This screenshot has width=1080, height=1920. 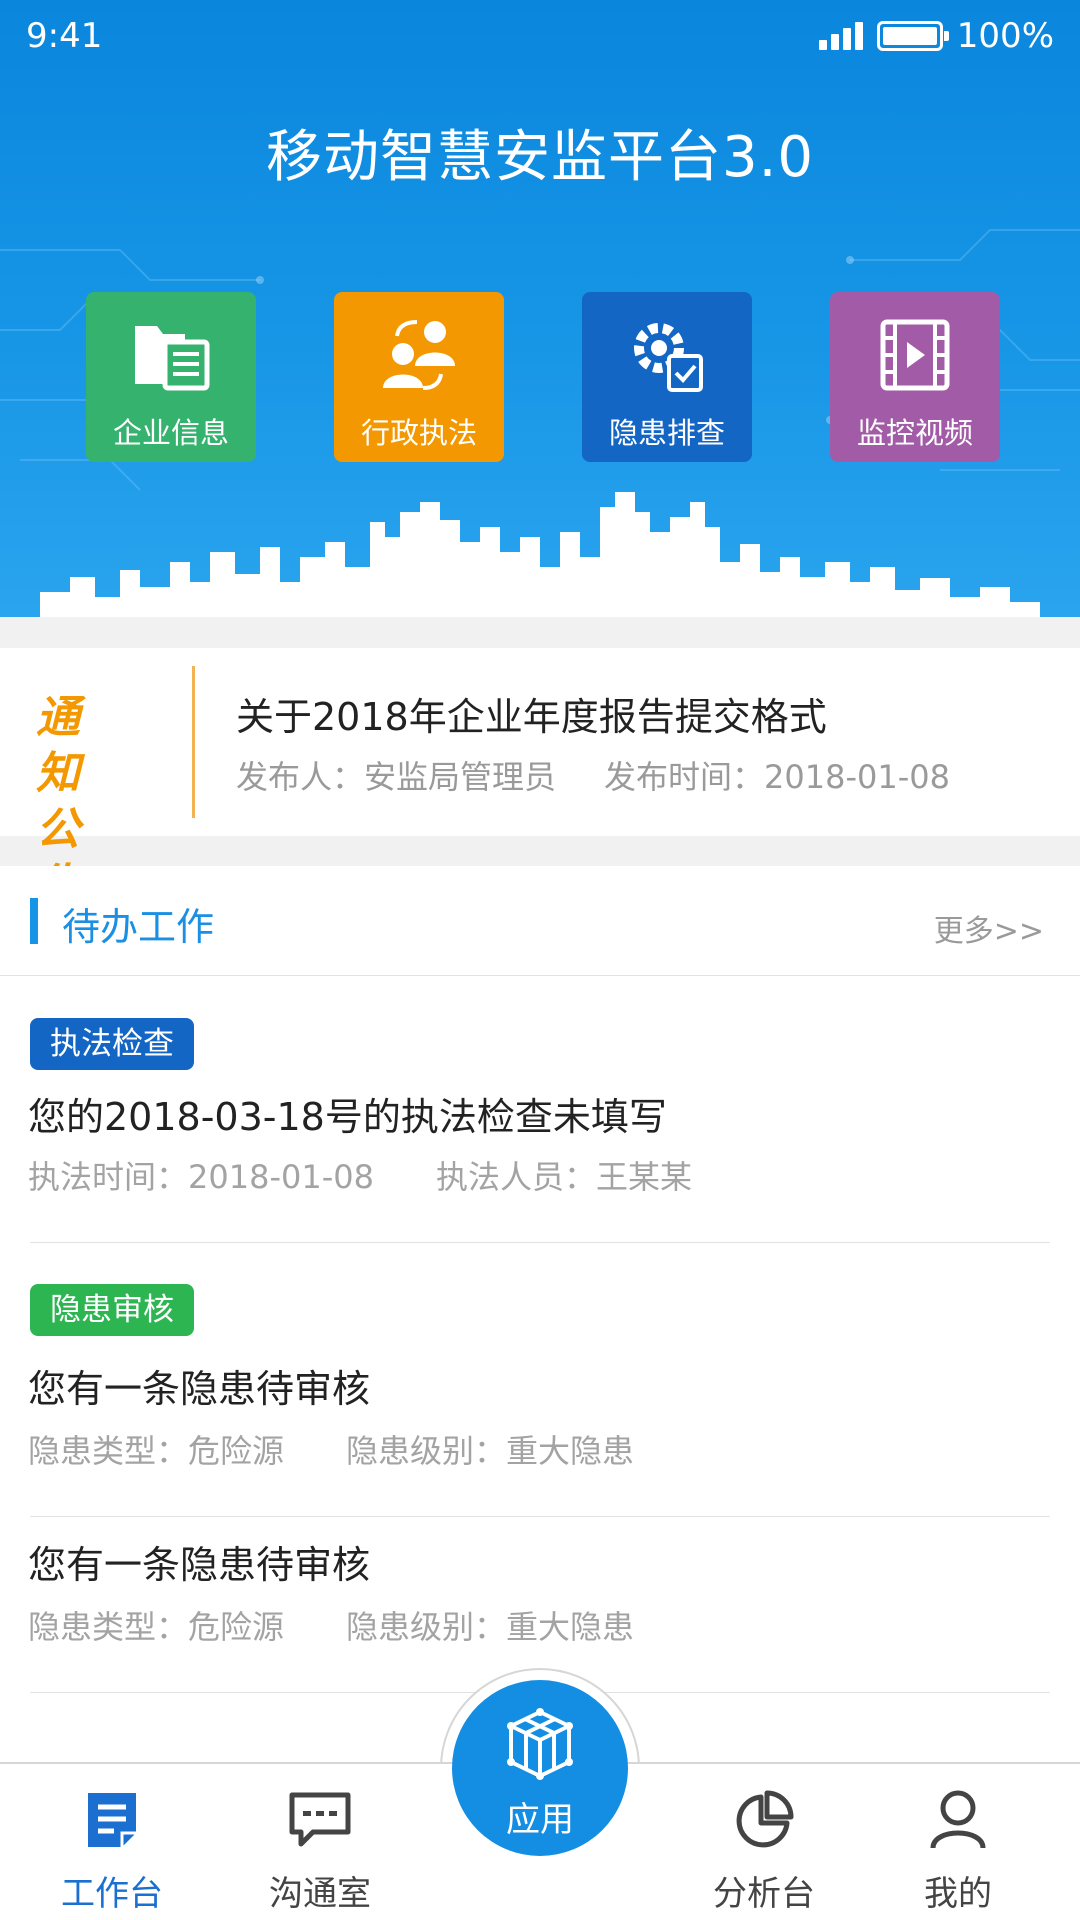 I want to click on todo-item-meta: 执法时间：2018-01-08 执法人员：王某某, so click(x=360, y=1175).